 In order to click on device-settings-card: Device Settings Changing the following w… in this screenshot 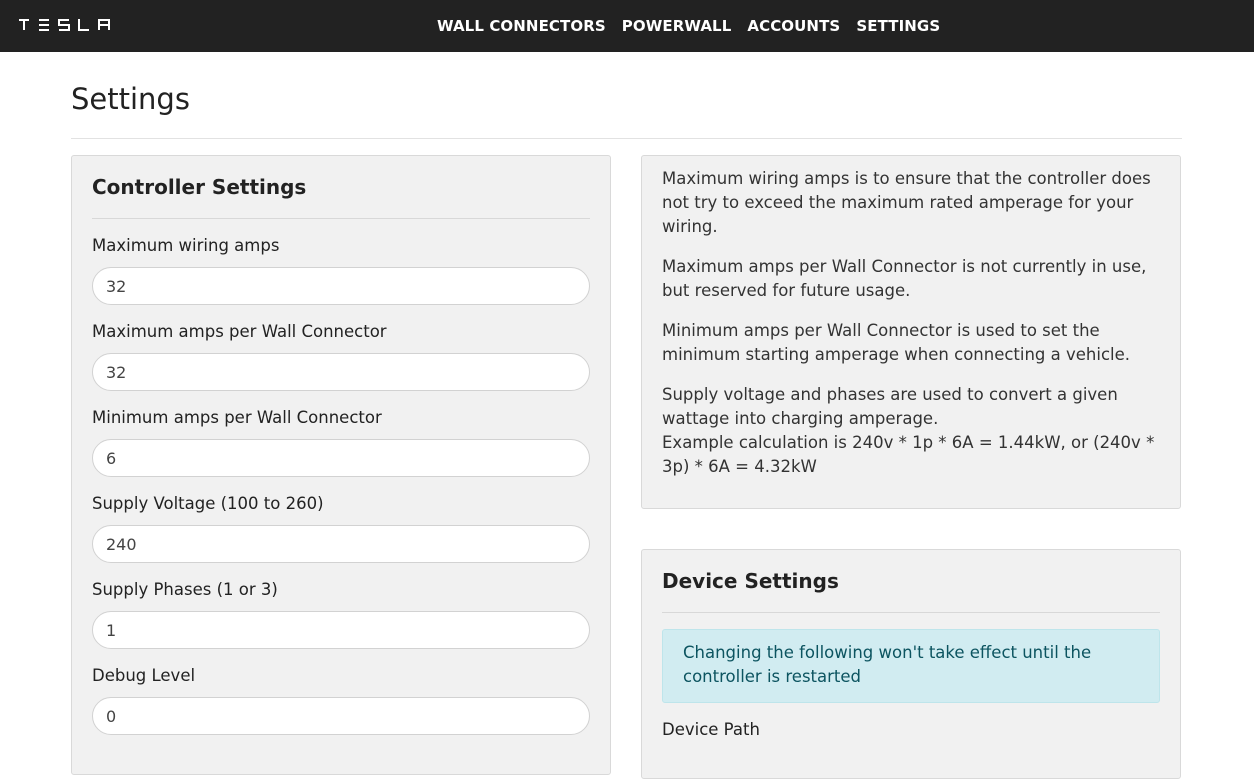, I will do `click(911, 664)`.